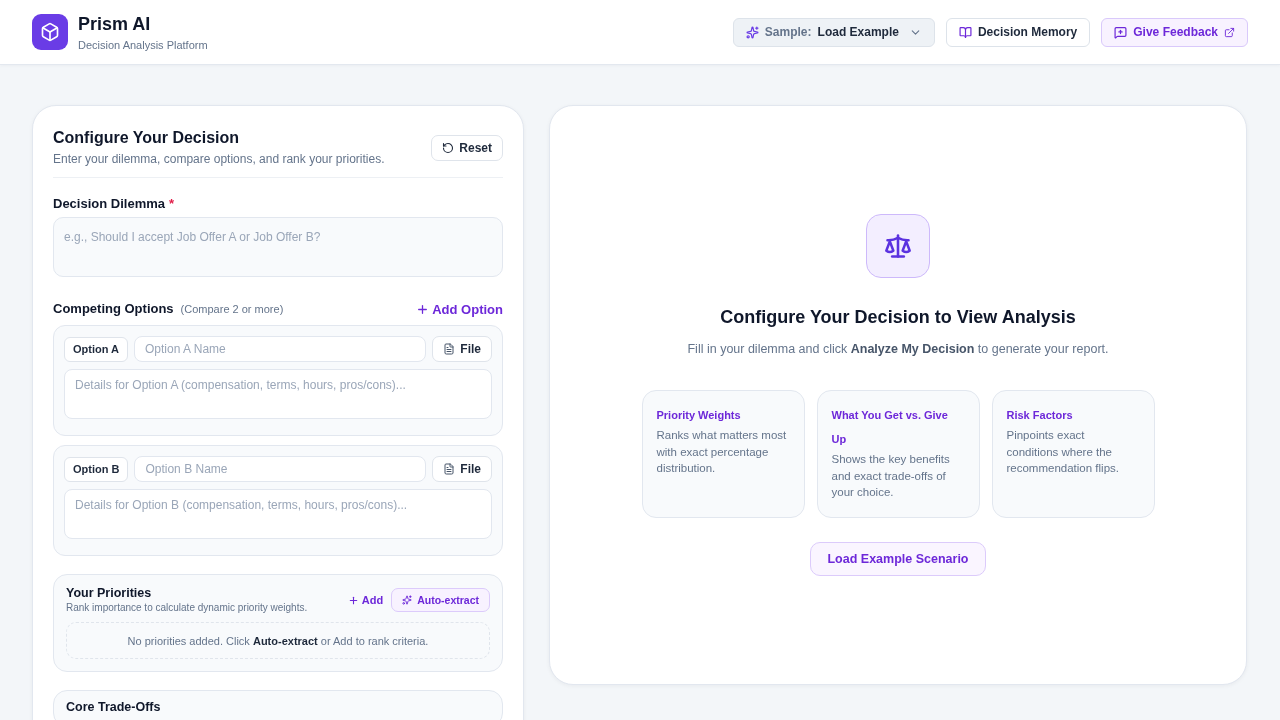 This screenshot has width=1280, height=720. I want to click on option-name-input: Option B Name, so click(280, 469).